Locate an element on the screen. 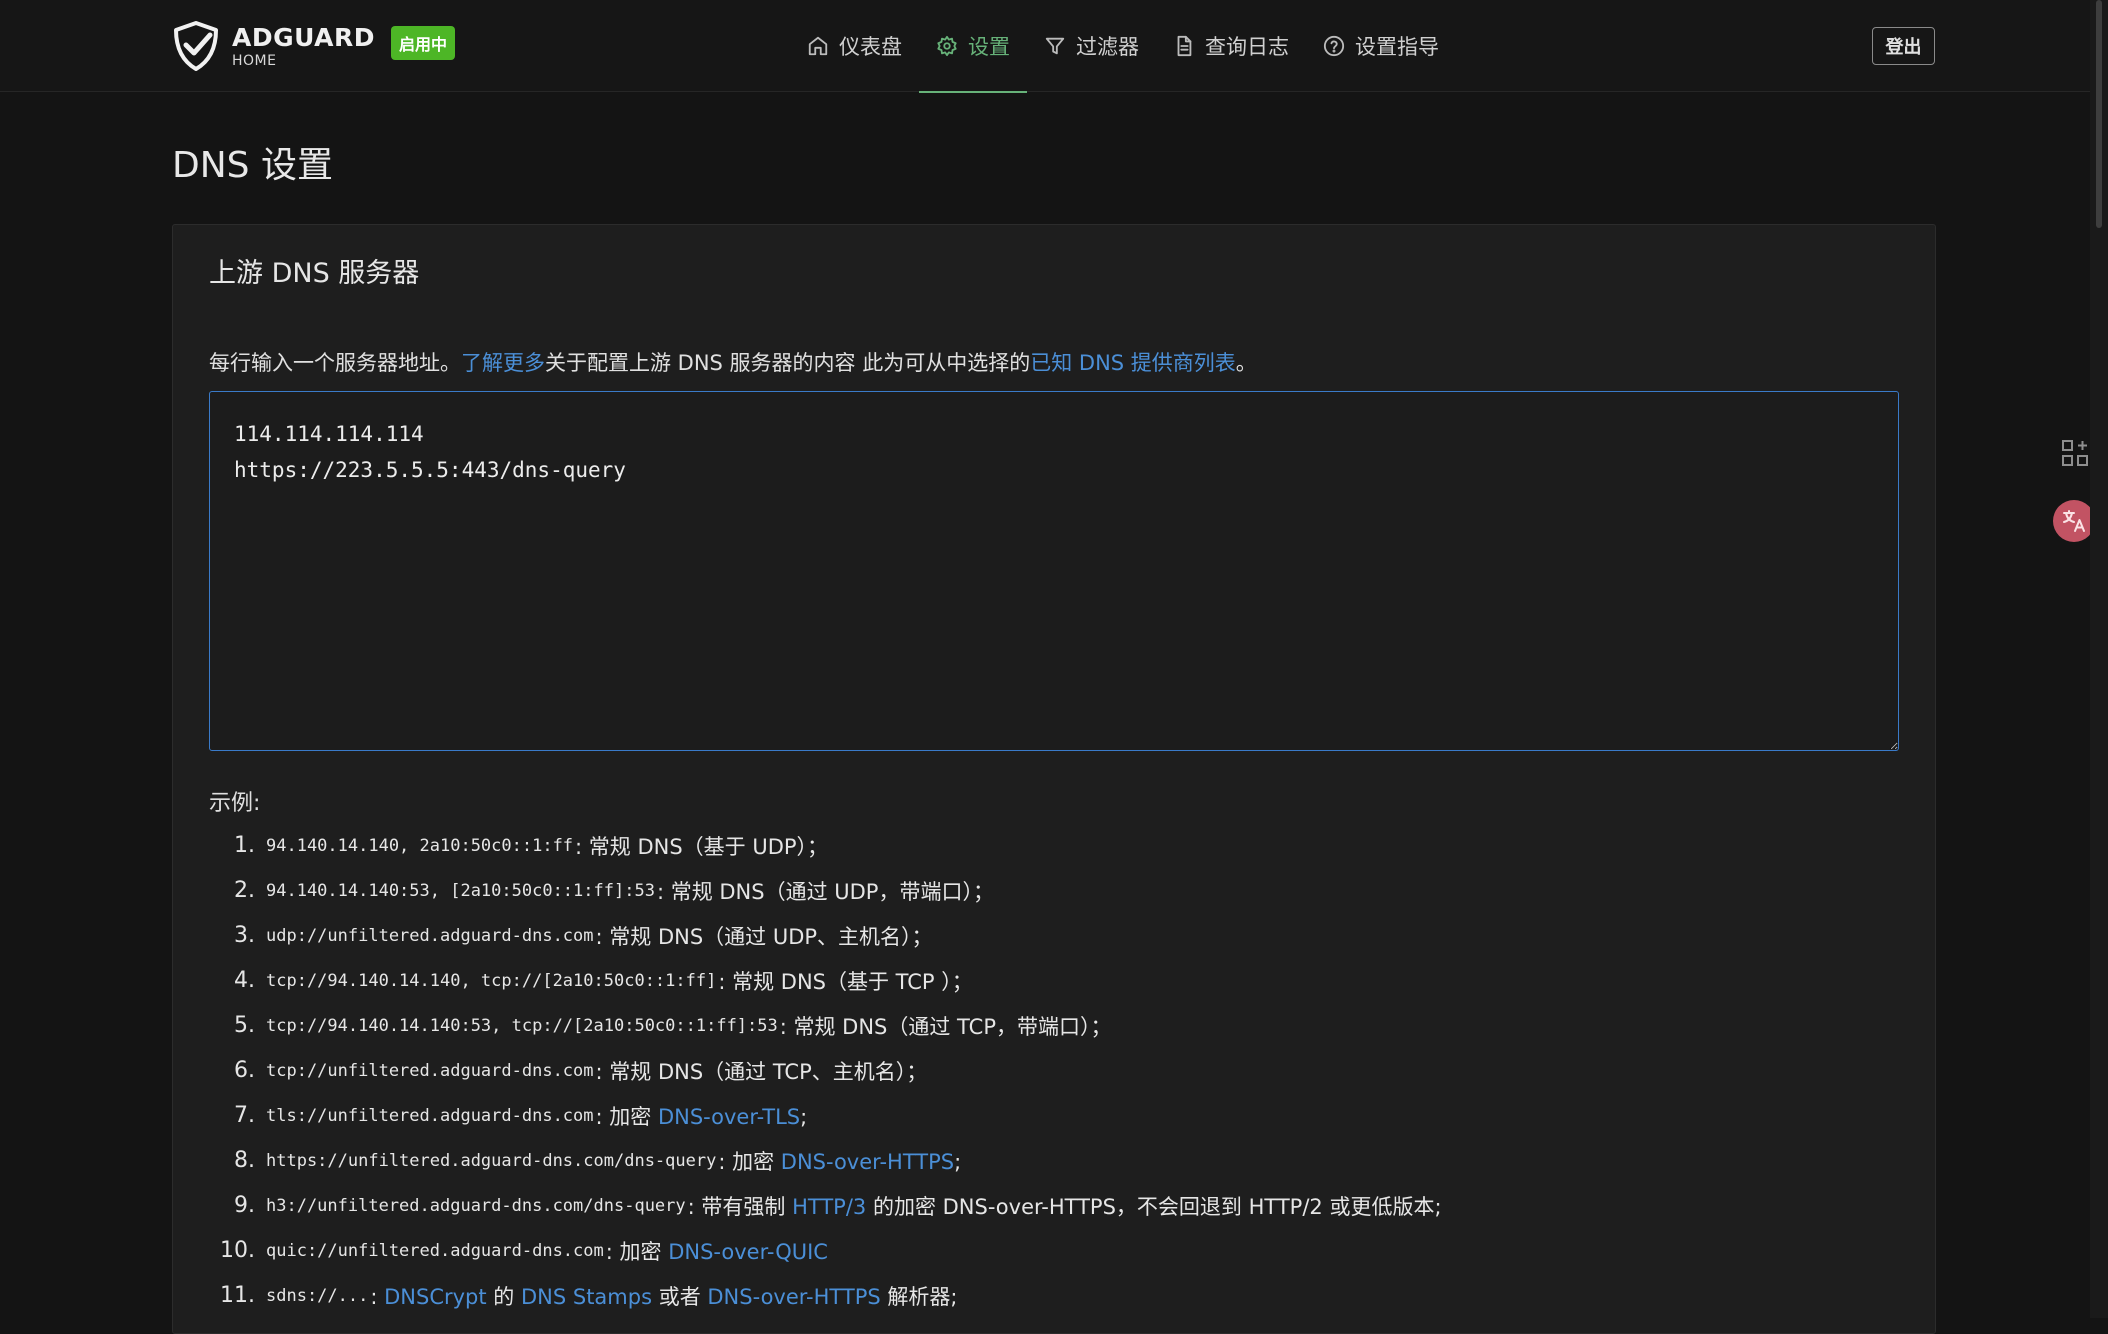 This screenshot has width=2108, height=1334. example-link: DNS-over-TLS is located at coordinates (729, 1117).